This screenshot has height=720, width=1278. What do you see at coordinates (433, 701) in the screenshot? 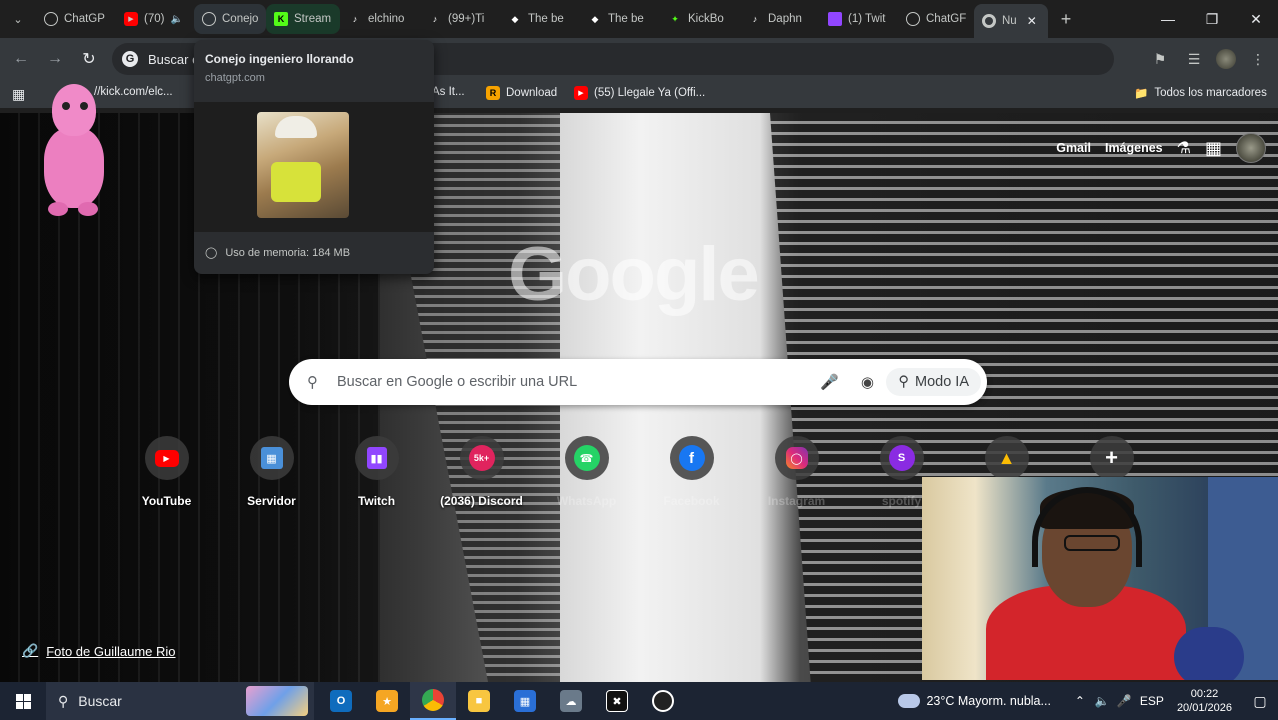
I see `taskbar-chrome` at bounding box center [433, 701].